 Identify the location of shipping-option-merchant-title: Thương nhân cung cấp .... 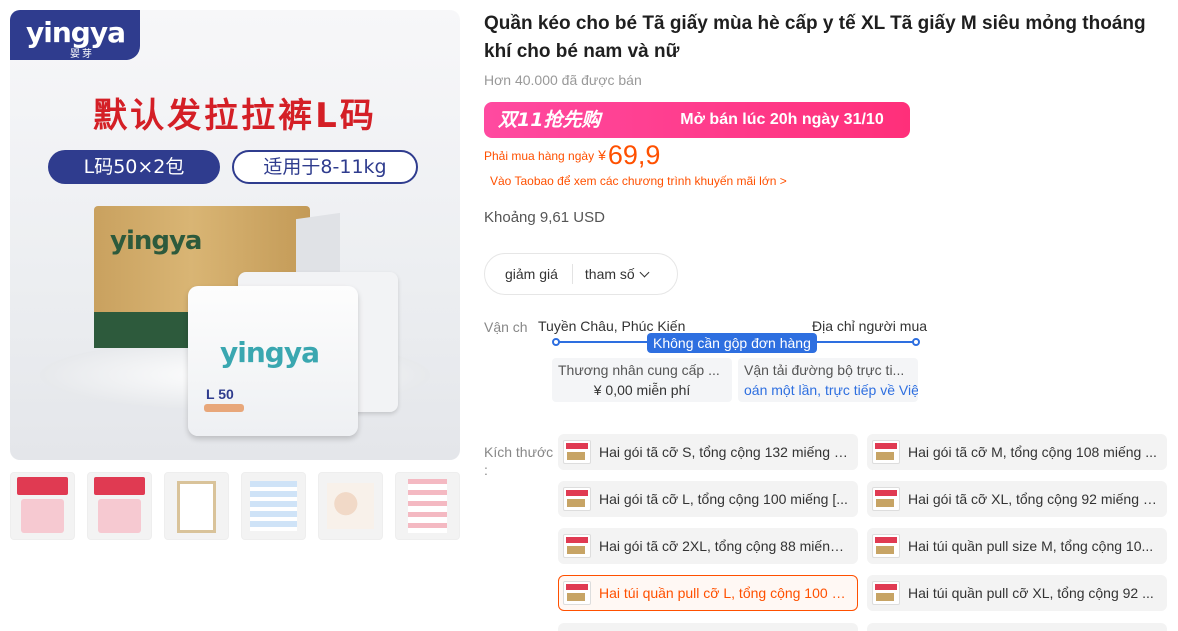
(639, 370).